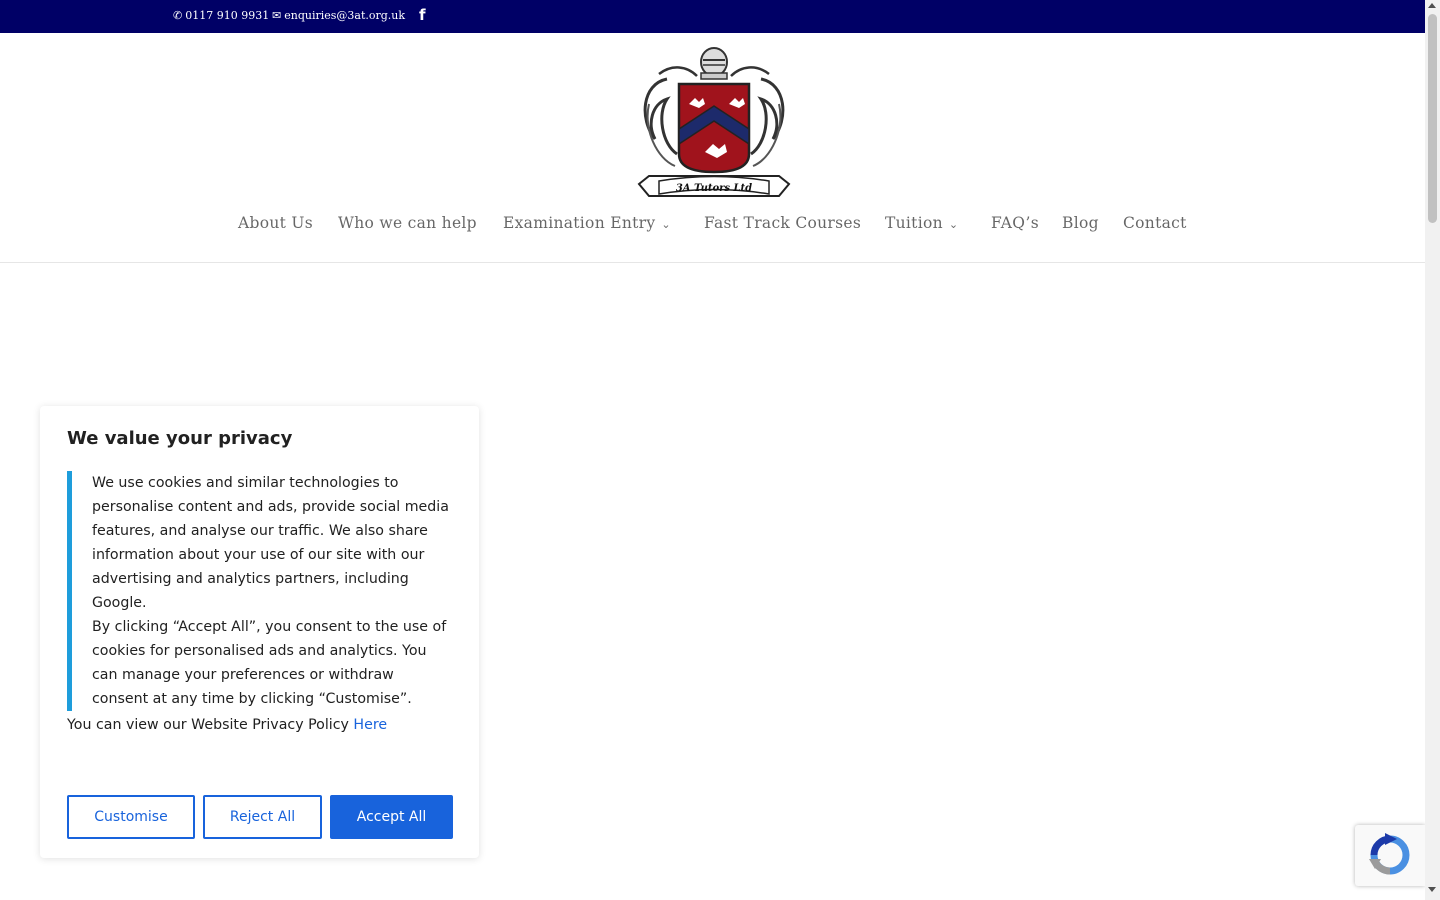  I want to click on customise-button: Customise, so click(131, 817).